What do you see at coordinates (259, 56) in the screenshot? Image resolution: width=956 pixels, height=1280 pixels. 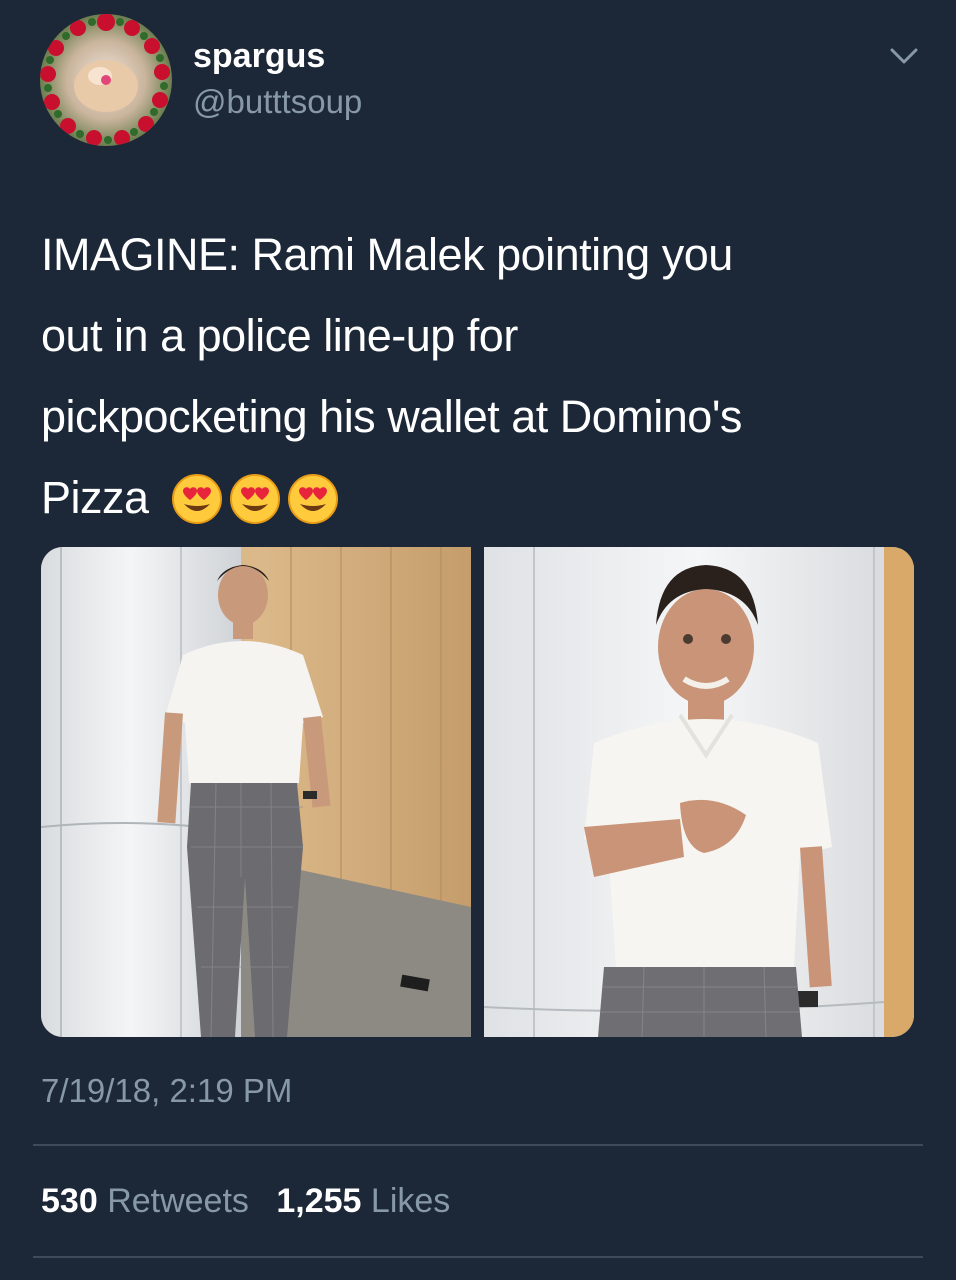 I see `author-display-name: spargus` at bounding box center [259, 56].